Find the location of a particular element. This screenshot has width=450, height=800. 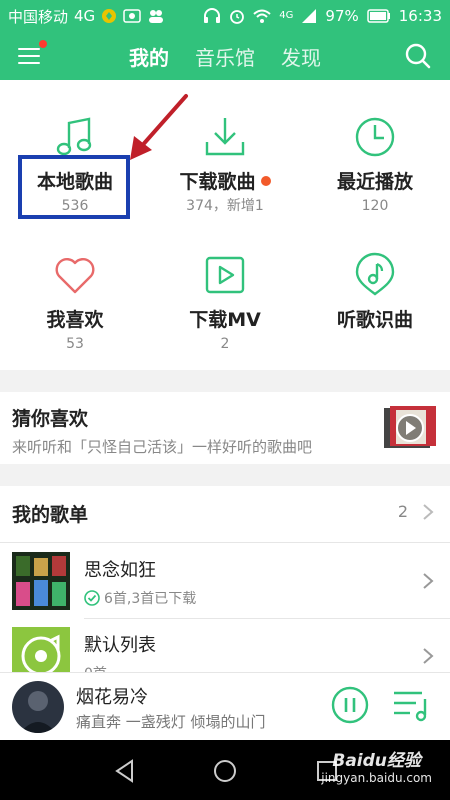

grid-item-recently-played: 最近播放 120 is located at coordinates (375, 164).